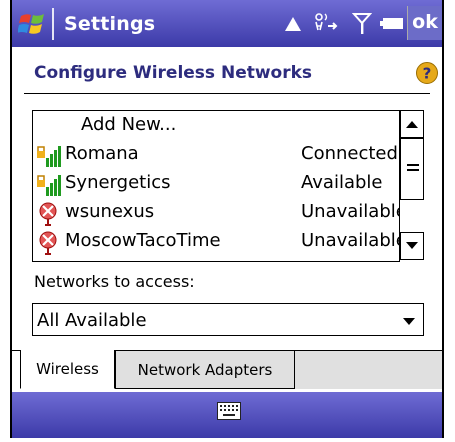 The image size is (455, 442). What do you see at coordinates (362, 23) in the screenshot?
I see `antenna-signal-icon` at bounding box center [362, 23].